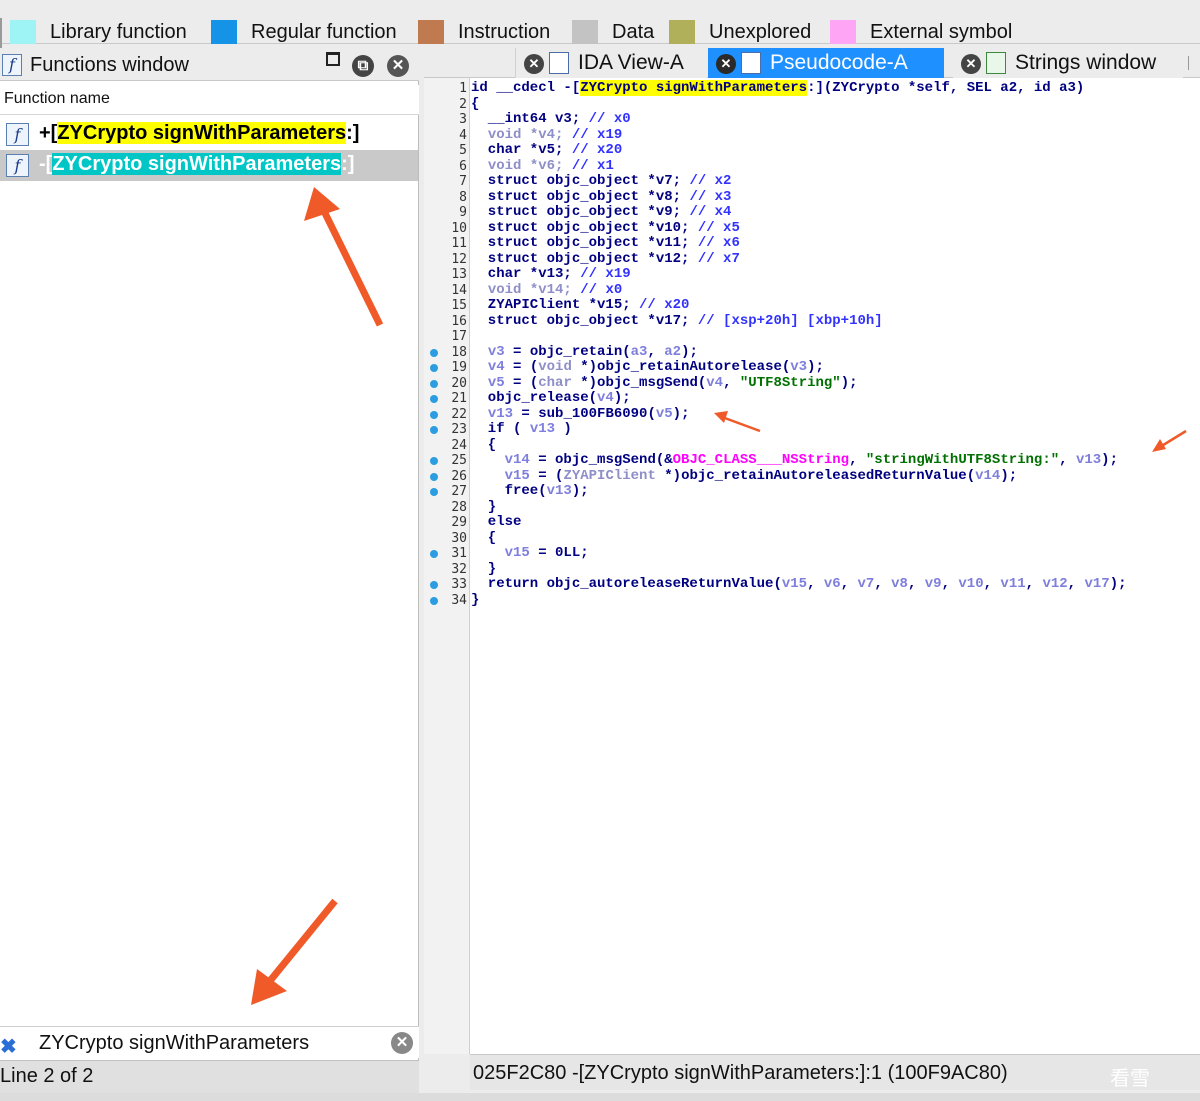 This screenshot has width=1200, height=1101. I want to click on function-search-input, so click(208, 1043).